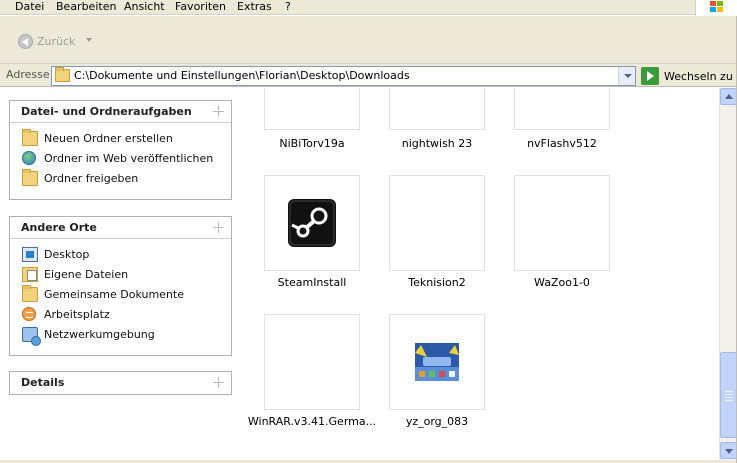 This screenshot has width=737, height=463. I want to click on menu-help: ?, so click(288, 7).